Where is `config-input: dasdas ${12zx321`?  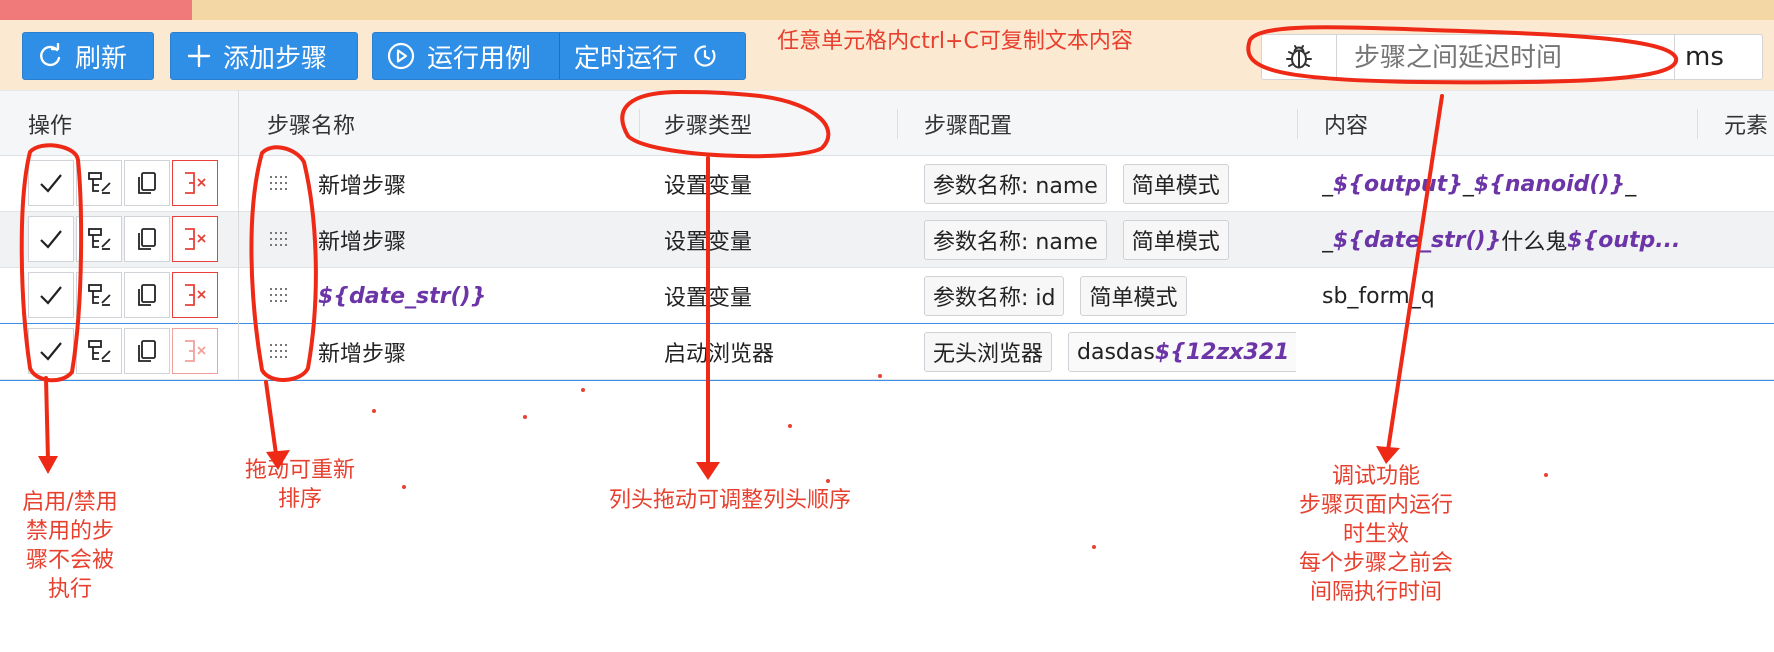 config-input: dasdas ${12zx321 is located at coordinates (1182, 352).